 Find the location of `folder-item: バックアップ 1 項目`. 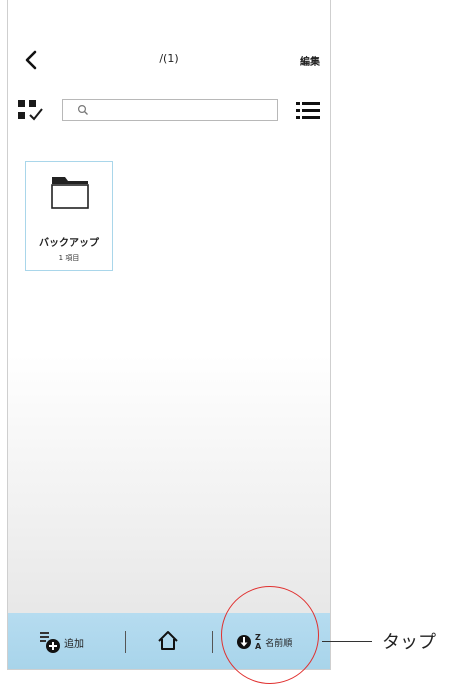

folder-item: バックアップ 1 項目 is located at coordinates (69, 216).